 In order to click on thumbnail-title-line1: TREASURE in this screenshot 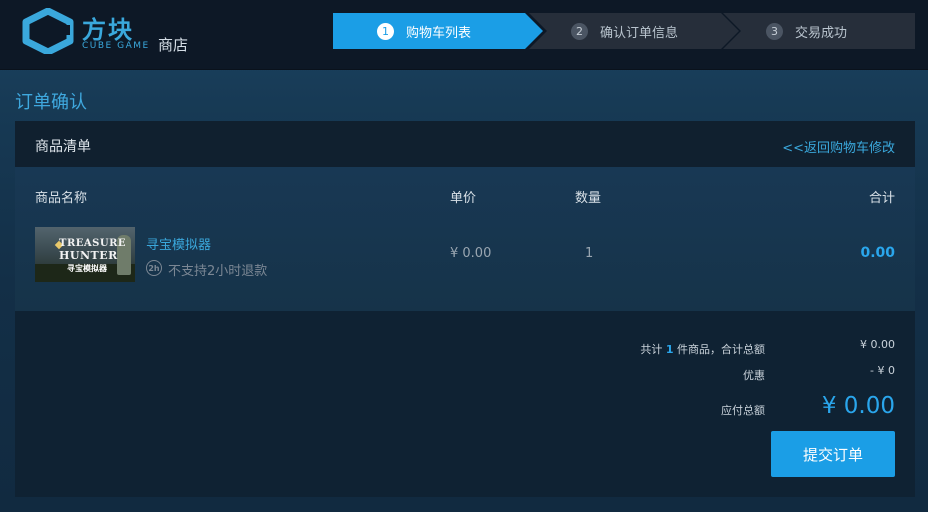, I will do `click(93, 243)`.